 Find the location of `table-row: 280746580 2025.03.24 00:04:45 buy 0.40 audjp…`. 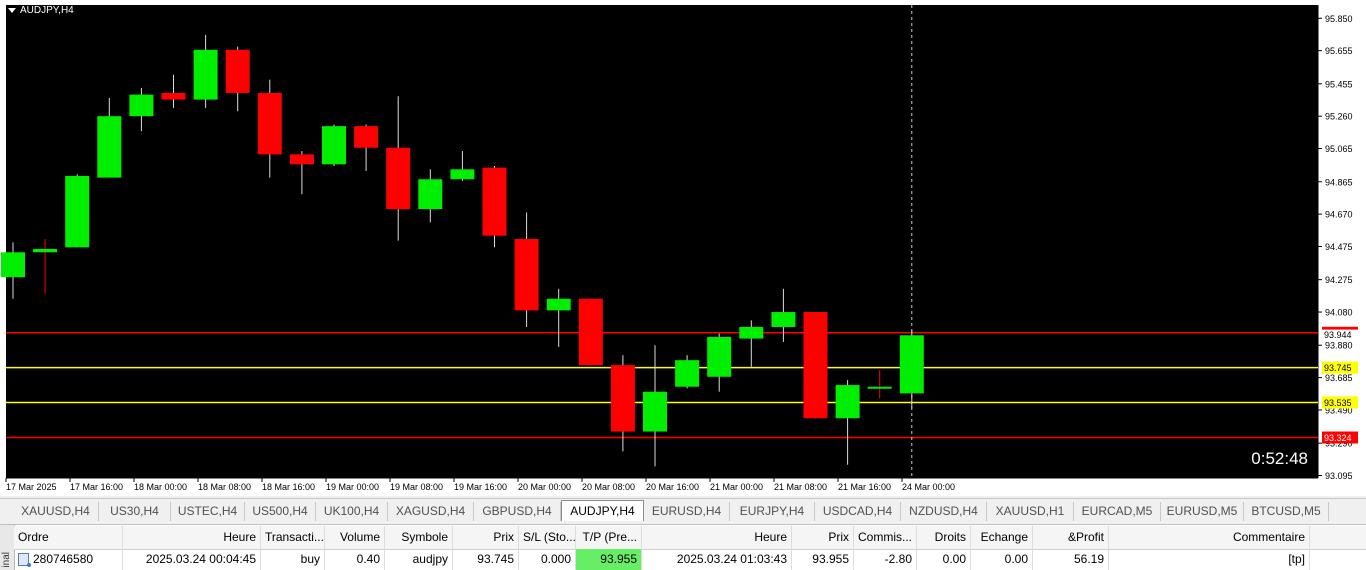

table-row: 280746580 2025.03.24 00:04:45 buy 0.40 audjp… is located at coordinates (690, 559).